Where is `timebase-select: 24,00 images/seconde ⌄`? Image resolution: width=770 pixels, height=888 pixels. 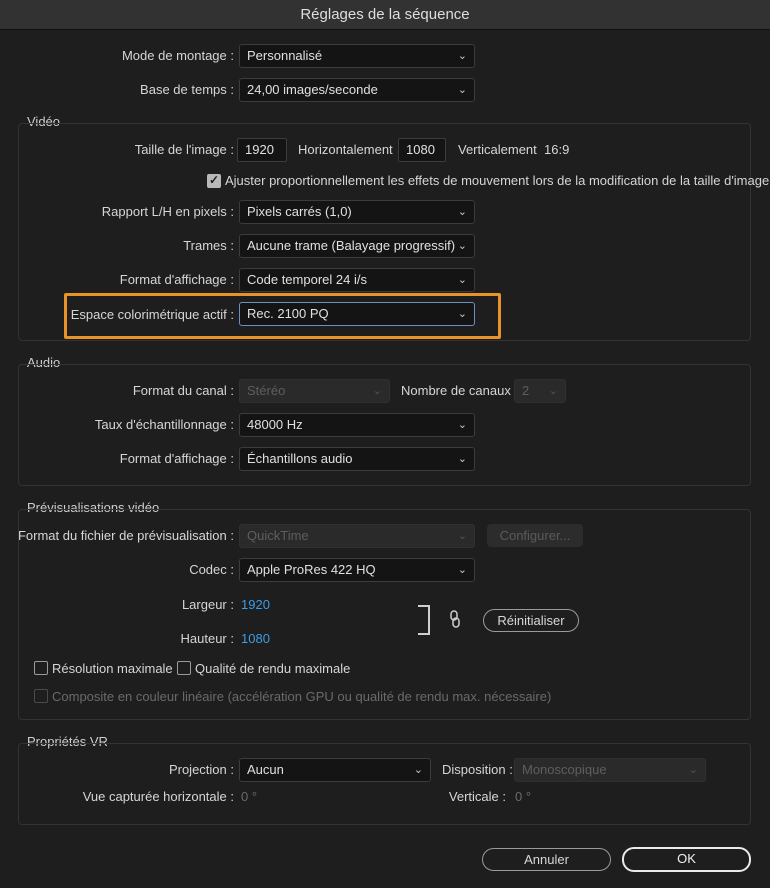
timebase-select: 24,00 images/seconde ⌄ is located at coordinates (357, 90).